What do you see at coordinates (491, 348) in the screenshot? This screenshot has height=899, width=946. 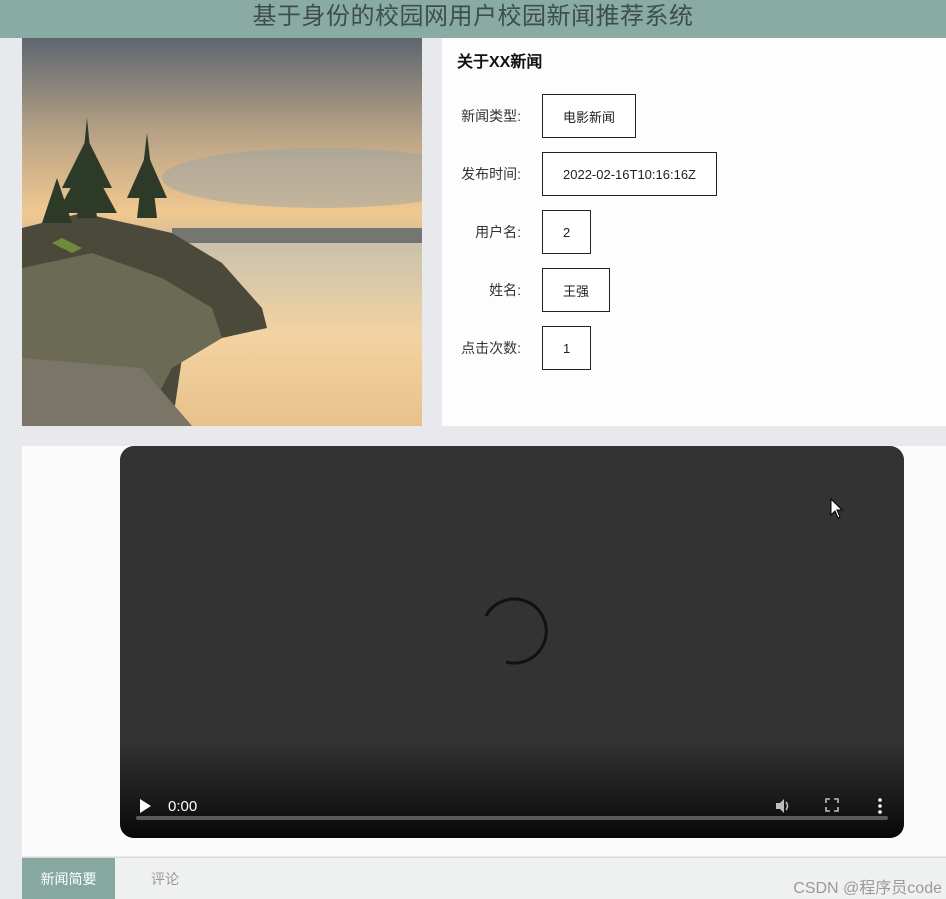 I see `field-label: 点击次数:` at bounding box center [491, 348].